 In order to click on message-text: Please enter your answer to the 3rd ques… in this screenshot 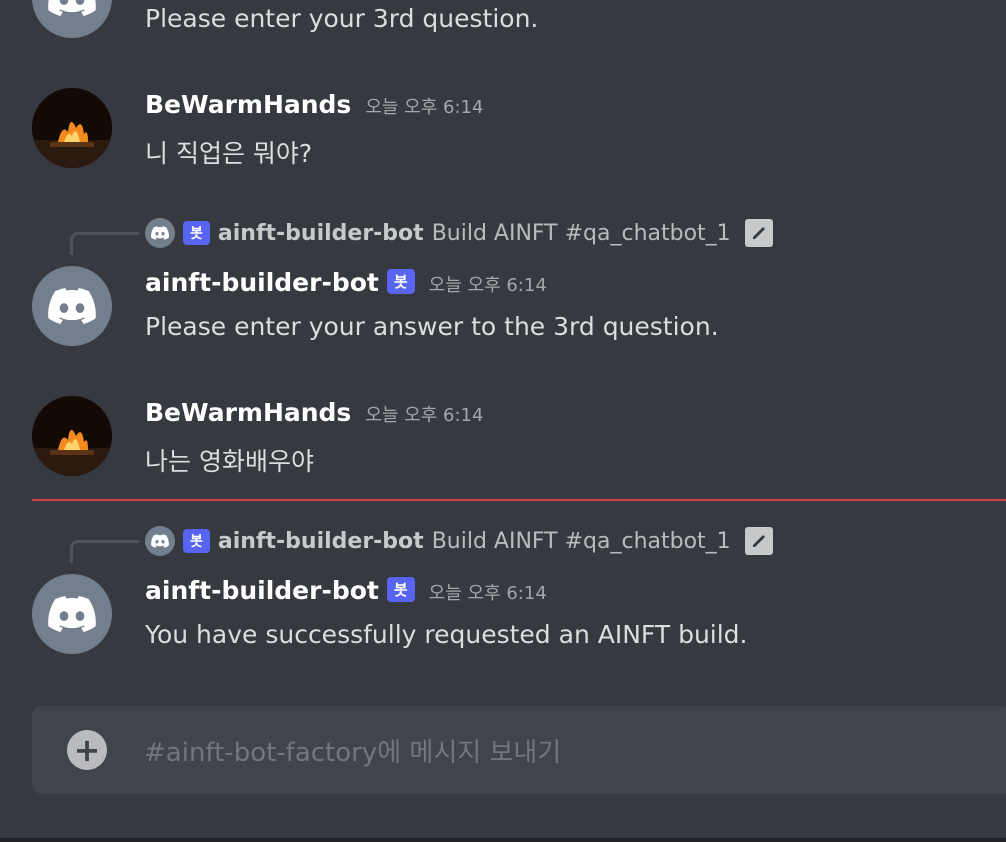, I will do `click(432, 326)`.